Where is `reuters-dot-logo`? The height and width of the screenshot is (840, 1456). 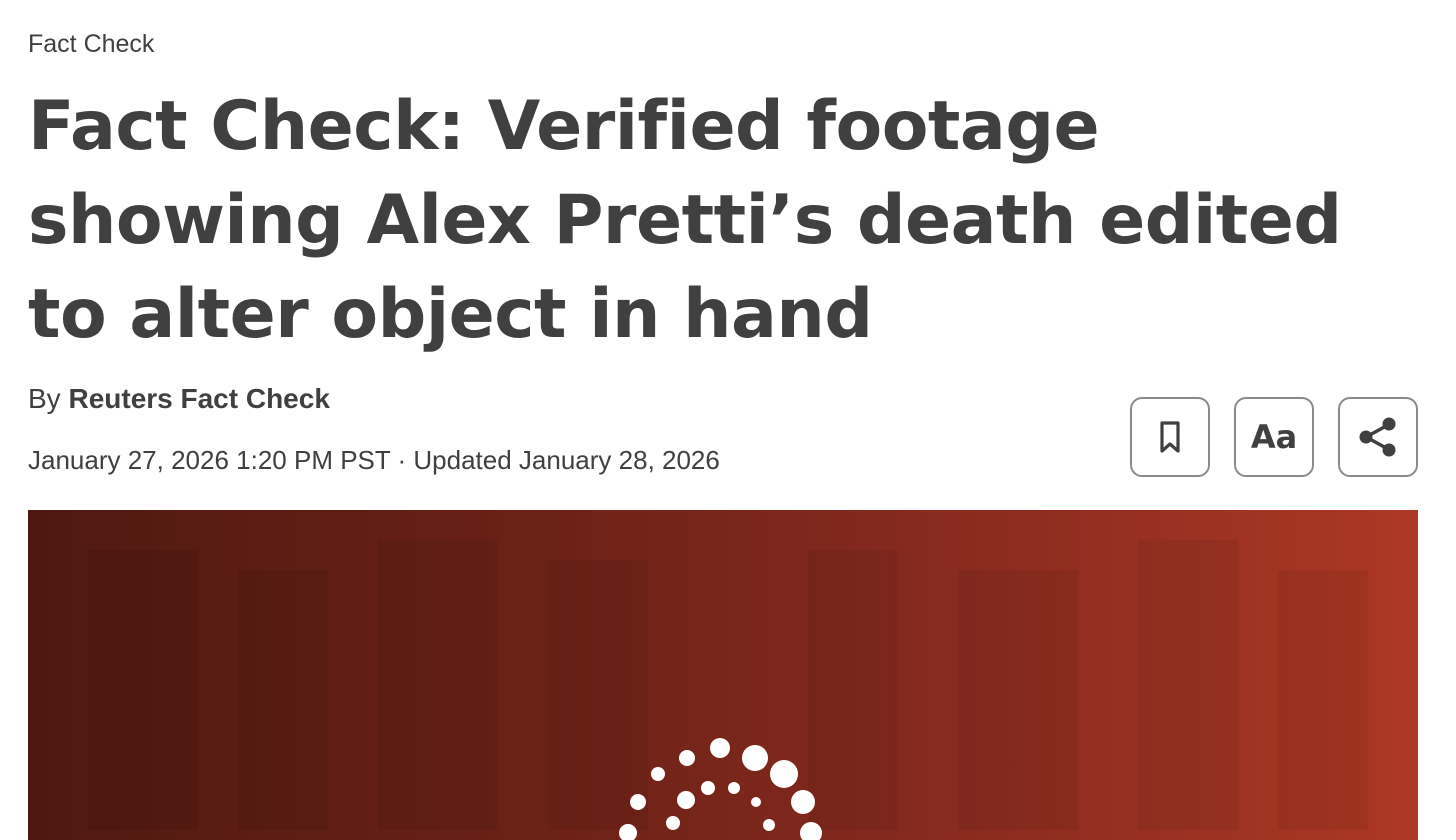
reuters-dot-logo is located at coordinates (720, 789).